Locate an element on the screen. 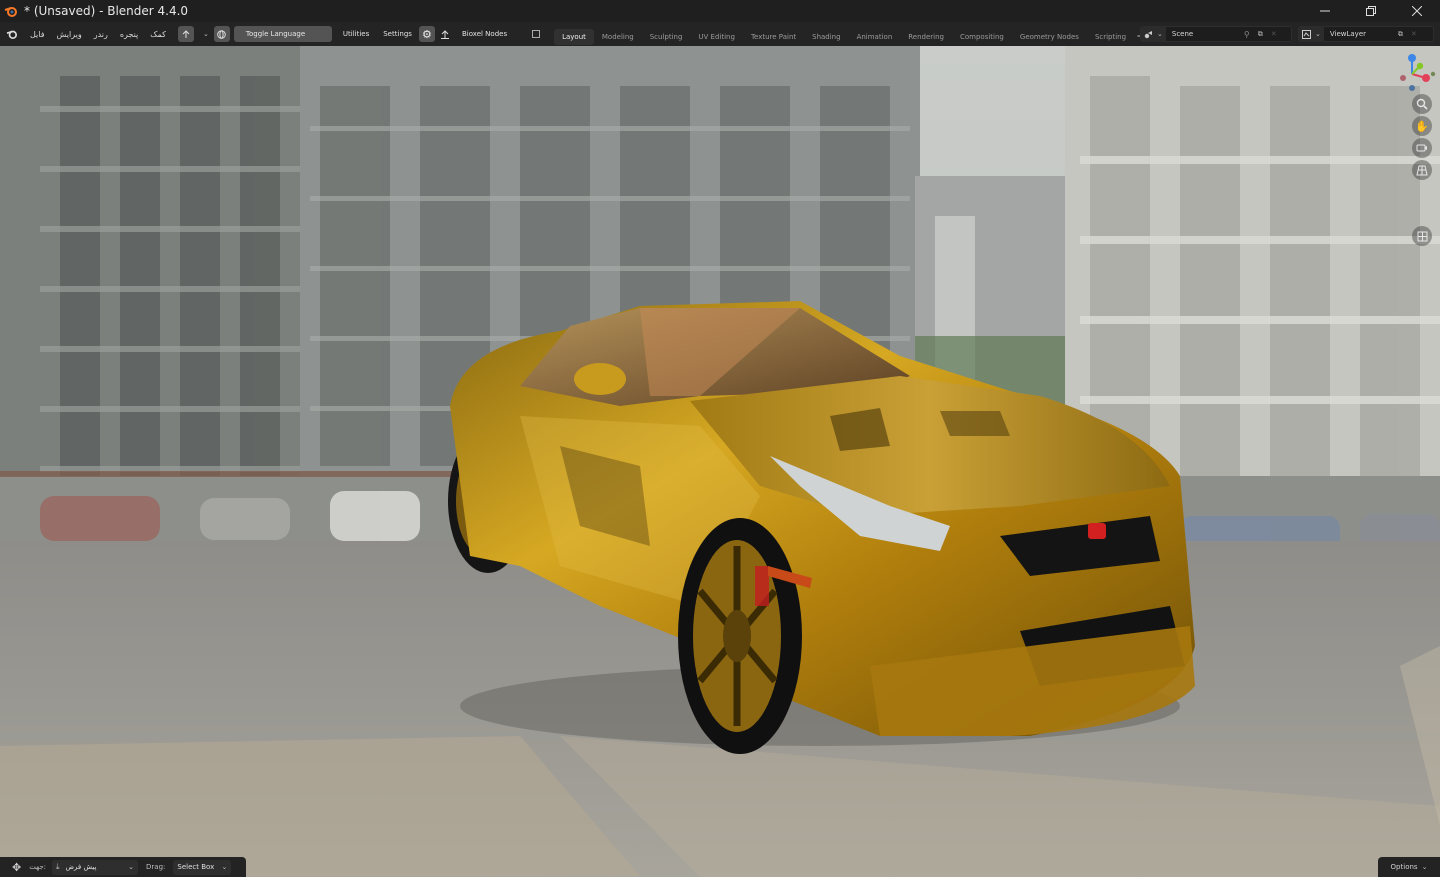  minimize-button is located at coordinates (1325, 11).